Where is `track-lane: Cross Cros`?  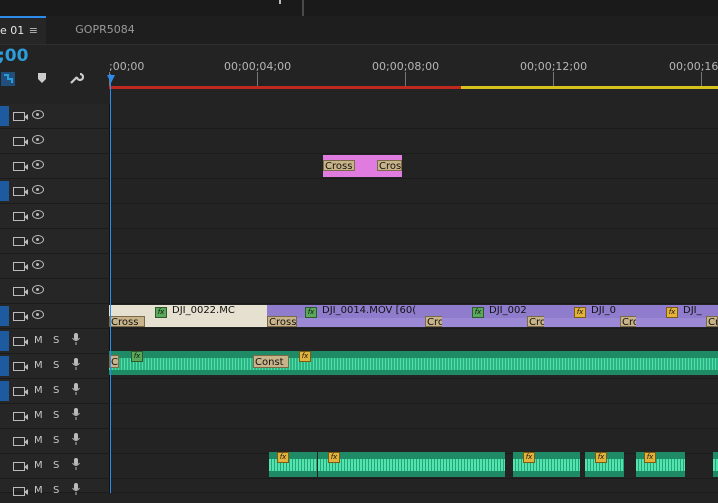
track-lane: Cross Cros is located at coordinates (413, 166).